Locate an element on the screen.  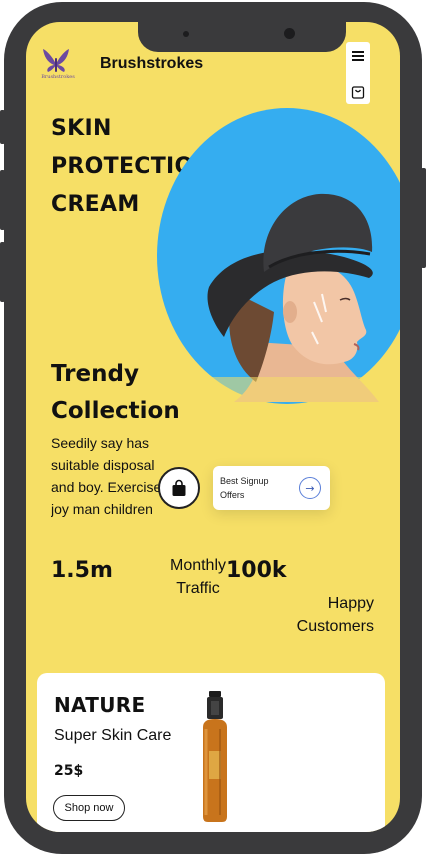
collection-title-line: Collection is located at coordinates (115, 411).